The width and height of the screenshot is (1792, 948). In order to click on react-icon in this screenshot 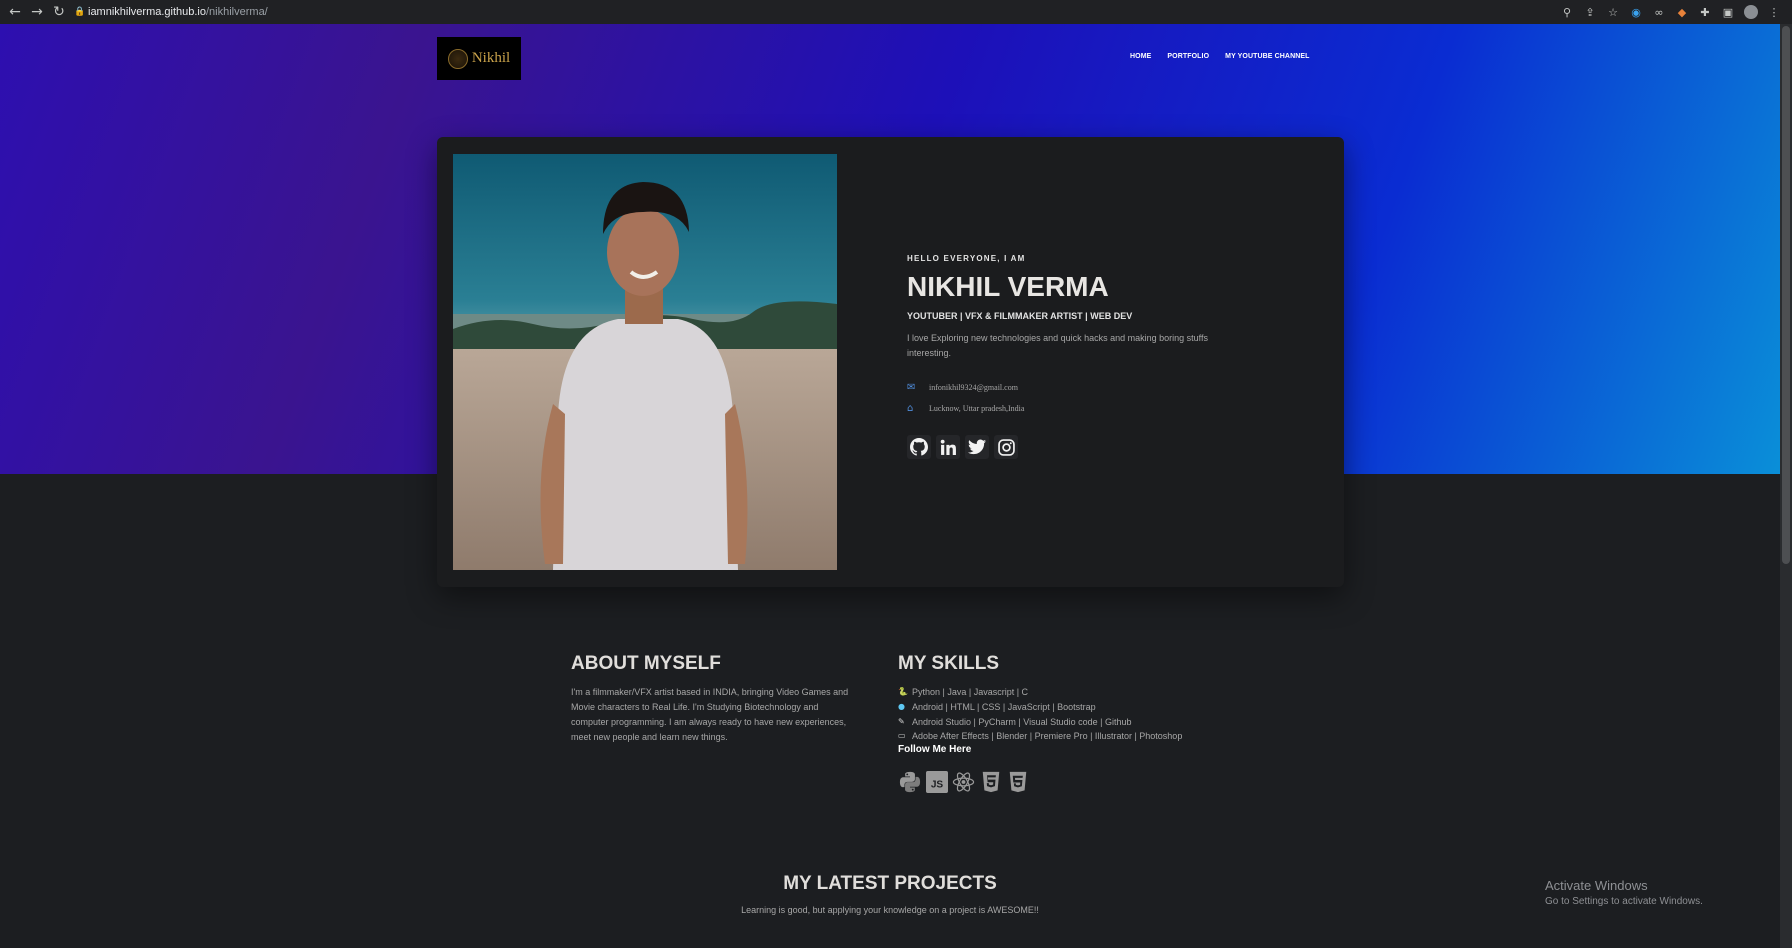, I will do `click(963, 781)`.